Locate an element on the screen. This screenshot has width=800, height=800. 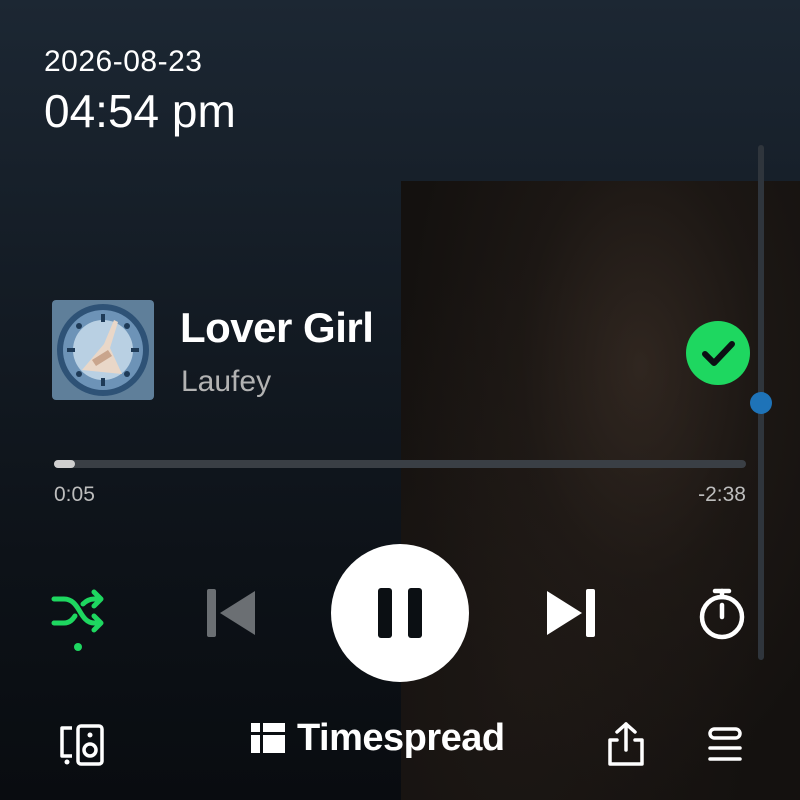
progress-bar is located at coordinates (400, 464).